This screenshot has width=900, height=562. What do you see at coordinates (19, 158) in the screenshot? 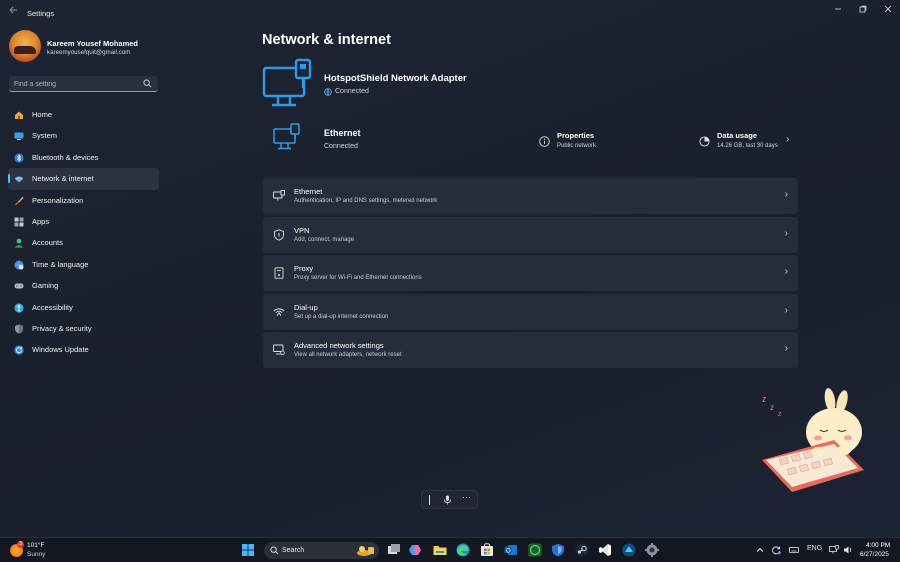
I see `bluetooth-icon` at bounding box center [19, 158].